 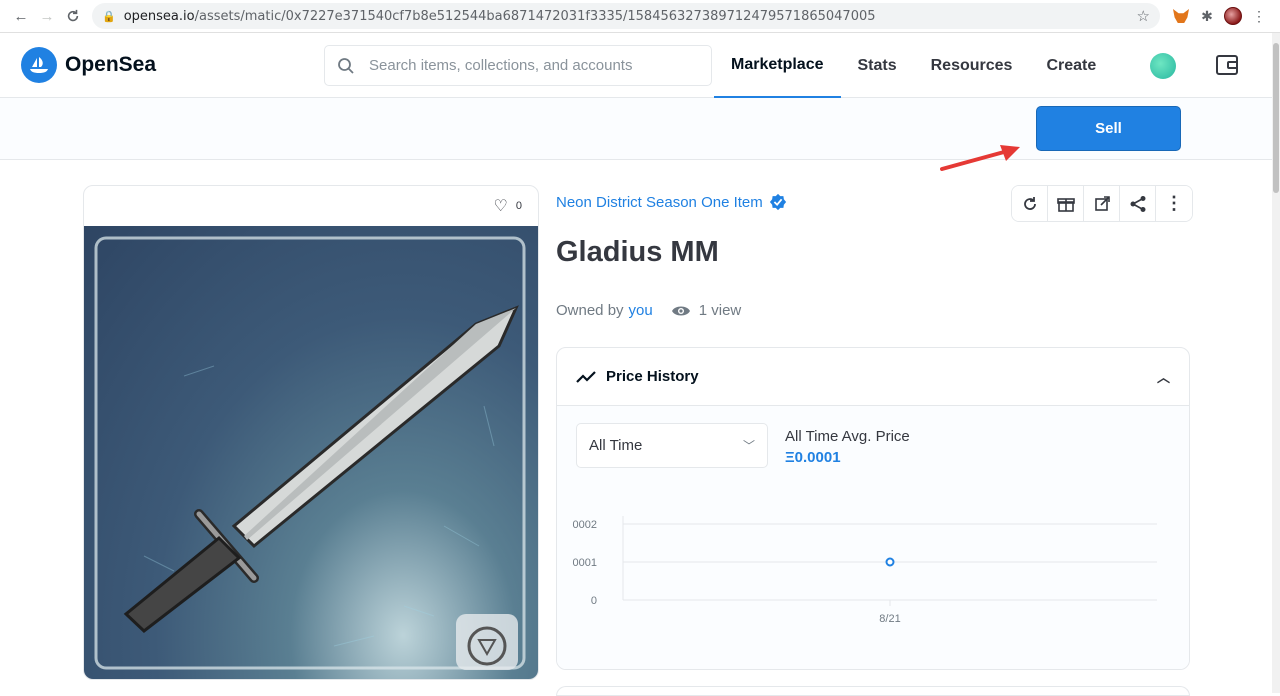 I want to click on view-count-text: 1 view, so click(x=720, y=310).